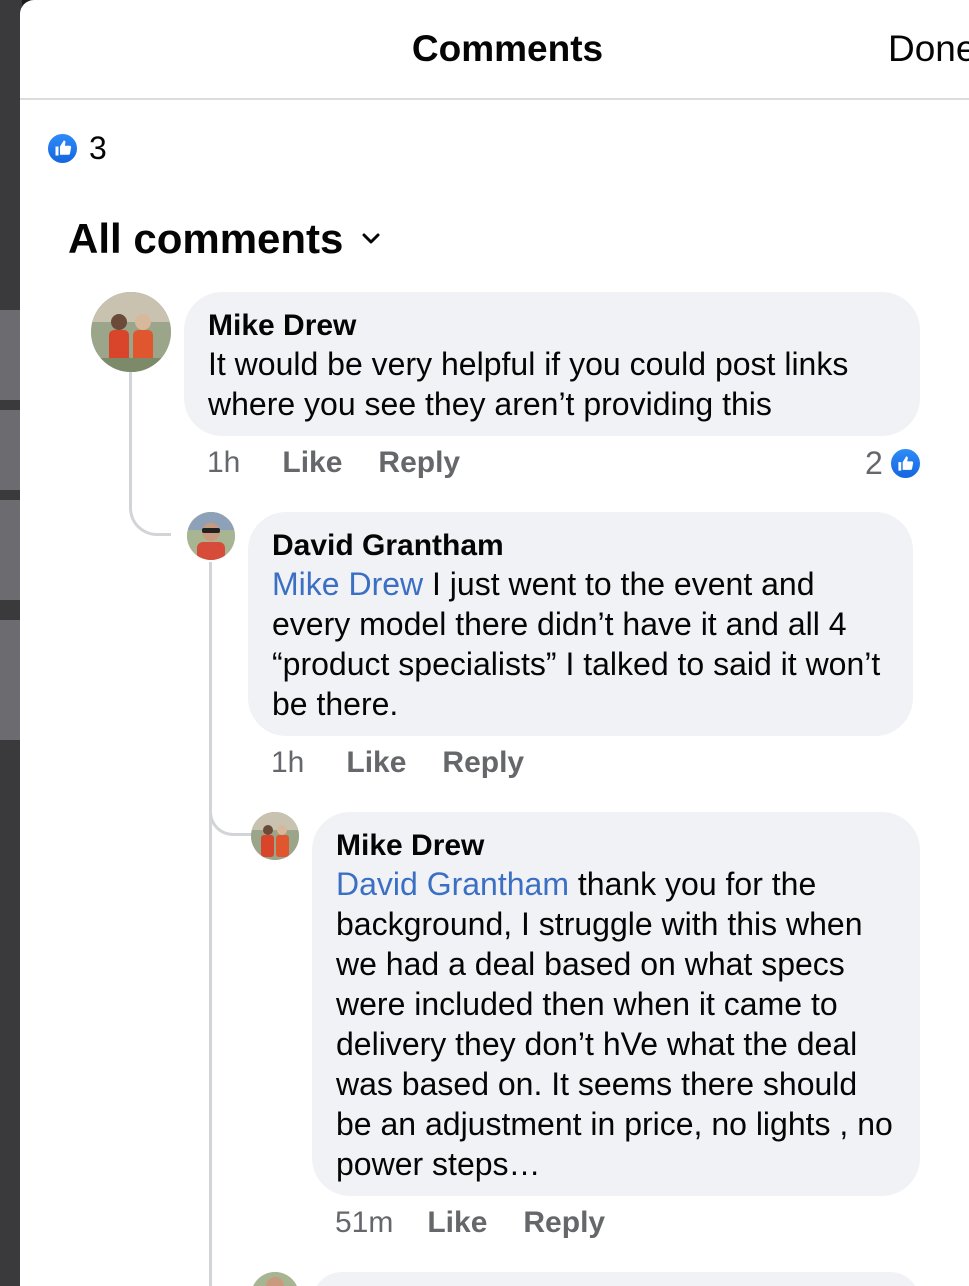 The width and height of the screenshot is (969, 1286). I want to click on done-button: Done, so click(928, 49).